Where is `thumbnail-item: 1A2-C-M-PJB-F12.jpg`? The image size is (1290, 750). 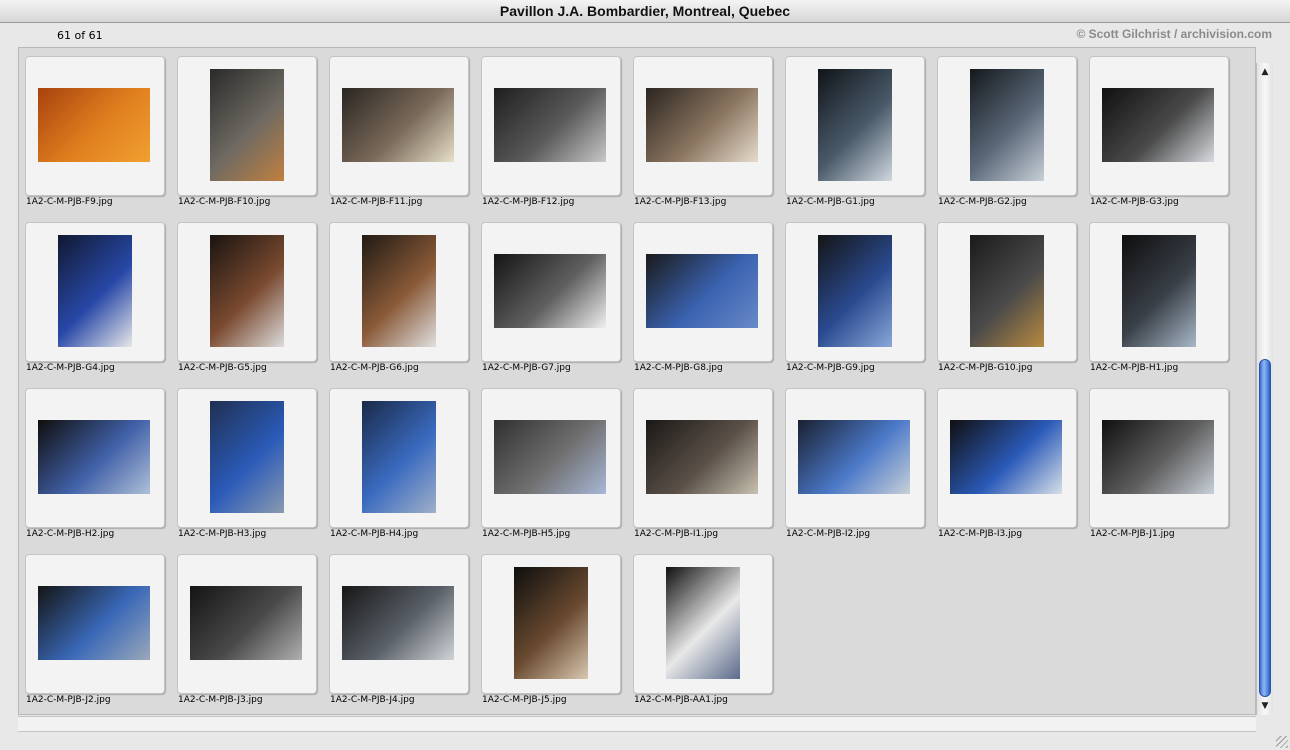 thumbnail-item: 1A2-C-M-PJB-F12.jpg is located at coordinates (556, 136).